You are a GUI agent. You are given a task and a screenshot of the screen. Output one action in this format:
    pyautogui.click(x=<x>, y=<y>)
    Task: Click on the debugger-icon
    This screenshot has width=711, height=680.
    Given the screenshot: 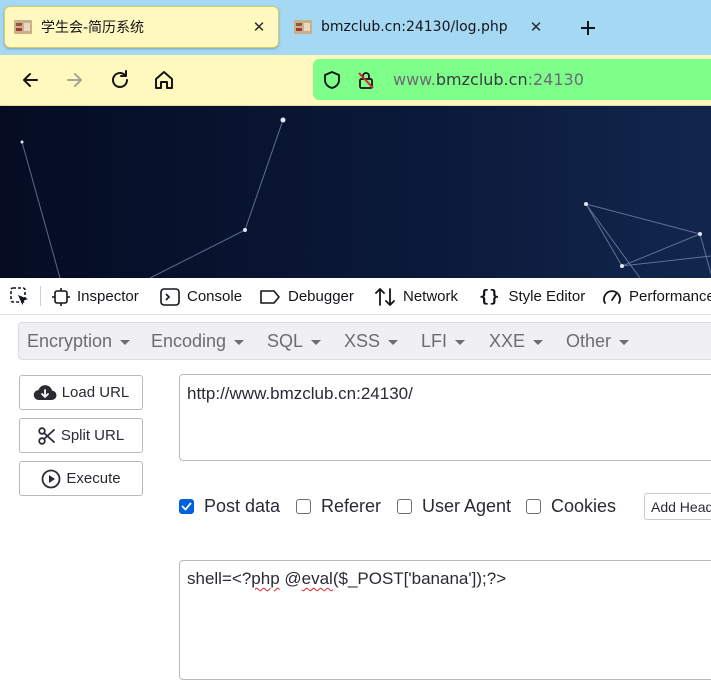 What is the action you would take?
    pyautogui.click(x=270, y=296)
    